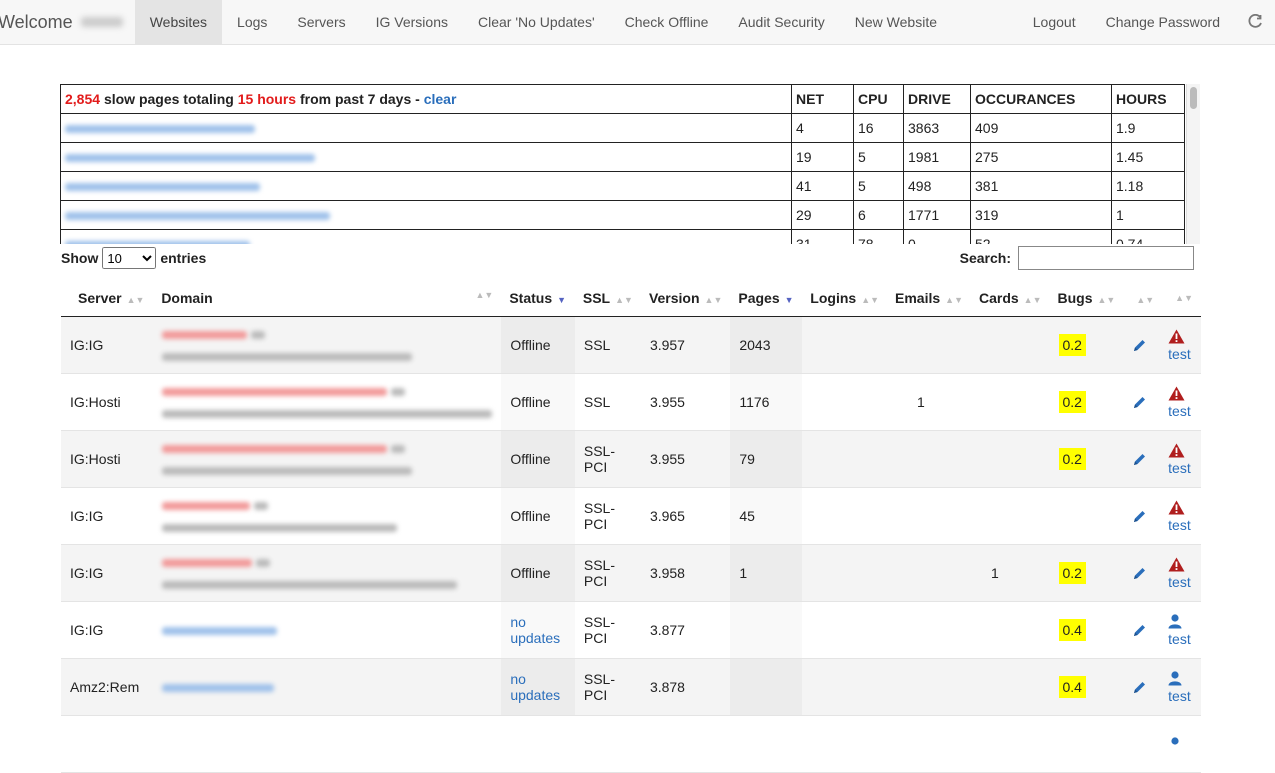 The width and height of the screenshot is (1275, 773). I want to click on slow-net: 41, so click(822, 186).